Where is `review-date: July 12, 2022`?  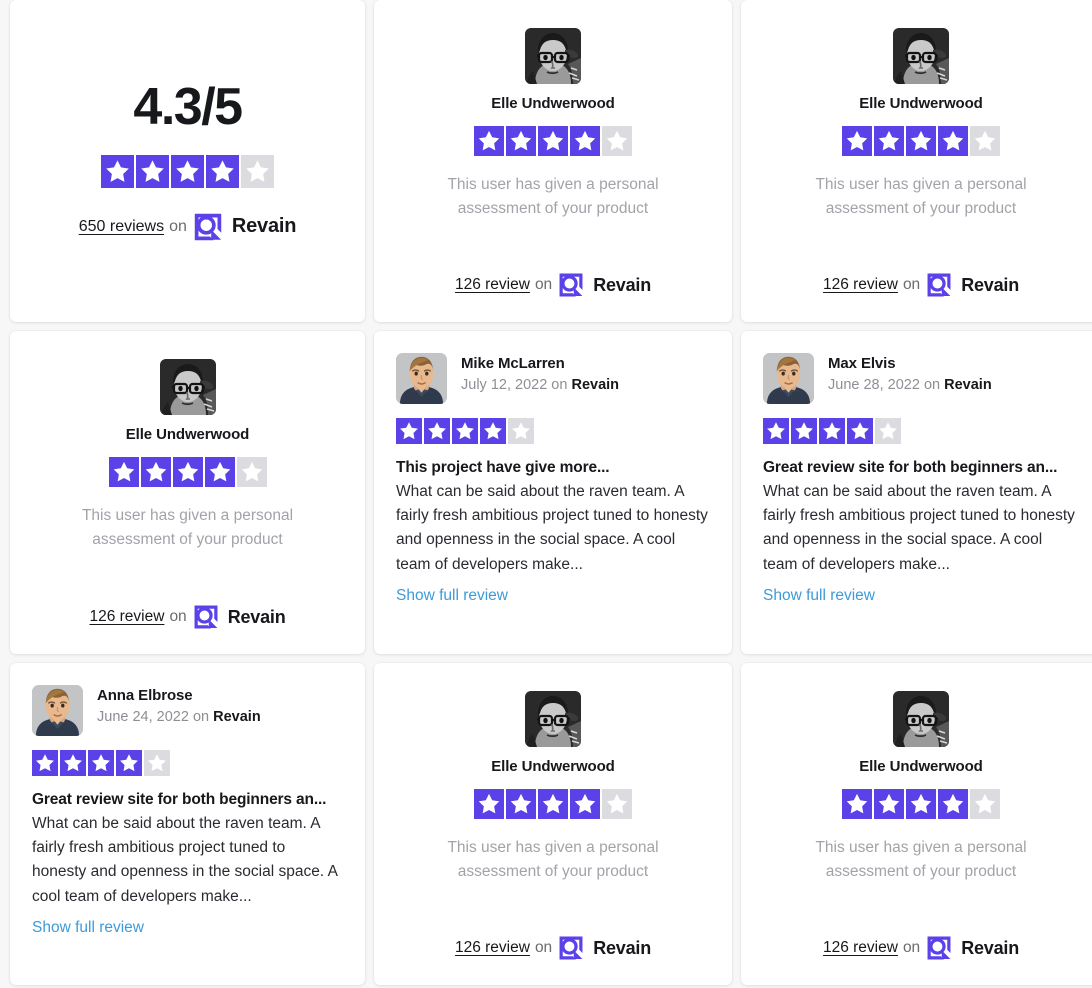 review-date: July 12, 2022 is located at coordinates (504, 385).